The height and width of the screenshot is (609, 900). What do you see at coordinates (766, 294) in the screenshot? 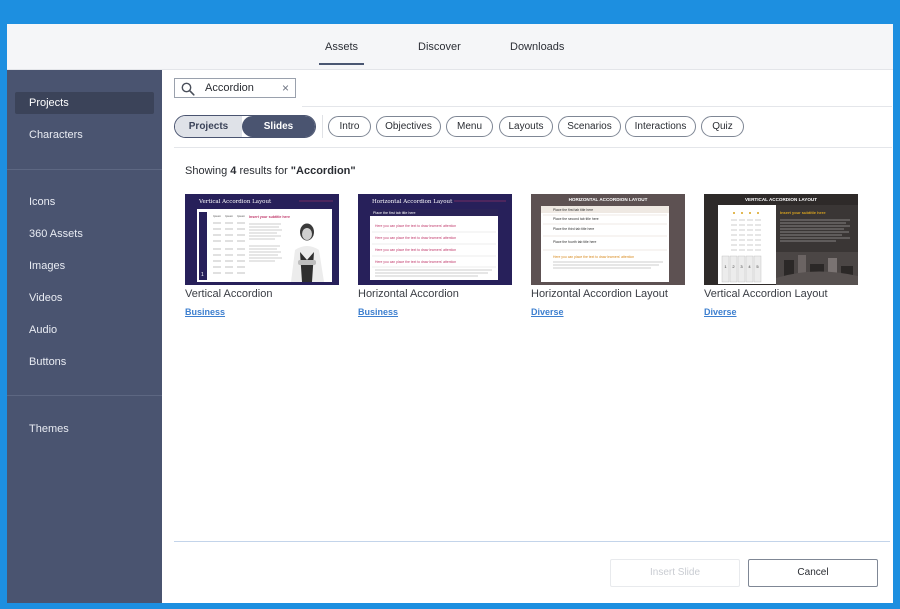
I see `card-title: Vertical Accordion Layout` at bounding box center [766, 294].